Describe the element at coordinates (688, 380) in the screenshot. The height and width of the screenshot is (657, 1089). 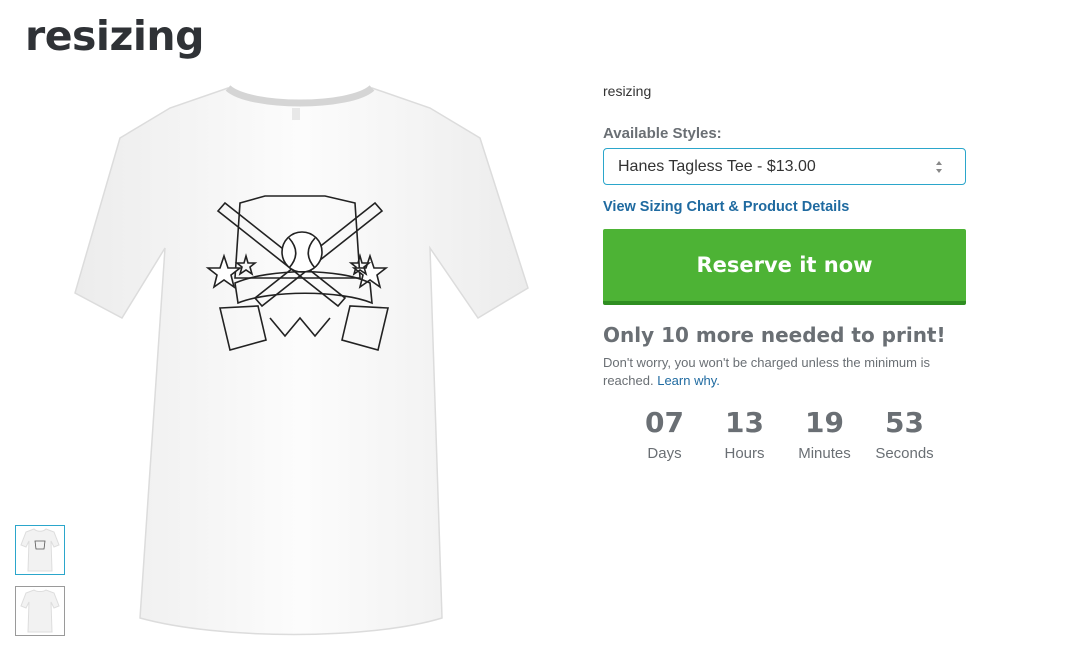
I see `learn-why-link: Learn why.` at that location.